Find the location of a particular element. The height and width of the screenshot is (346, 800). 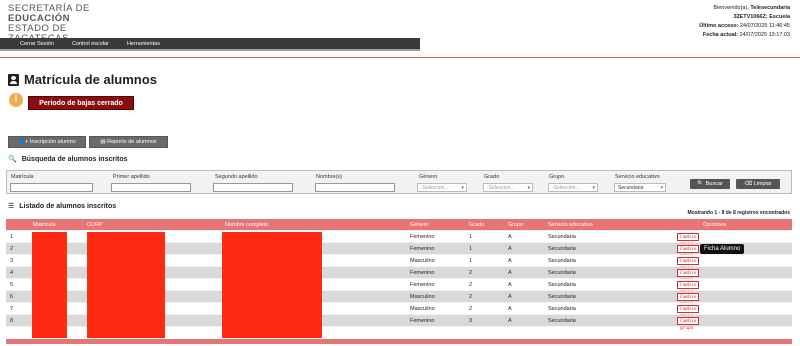

page-title: Matrícula de alumnos is located at coordinates (82, 79).